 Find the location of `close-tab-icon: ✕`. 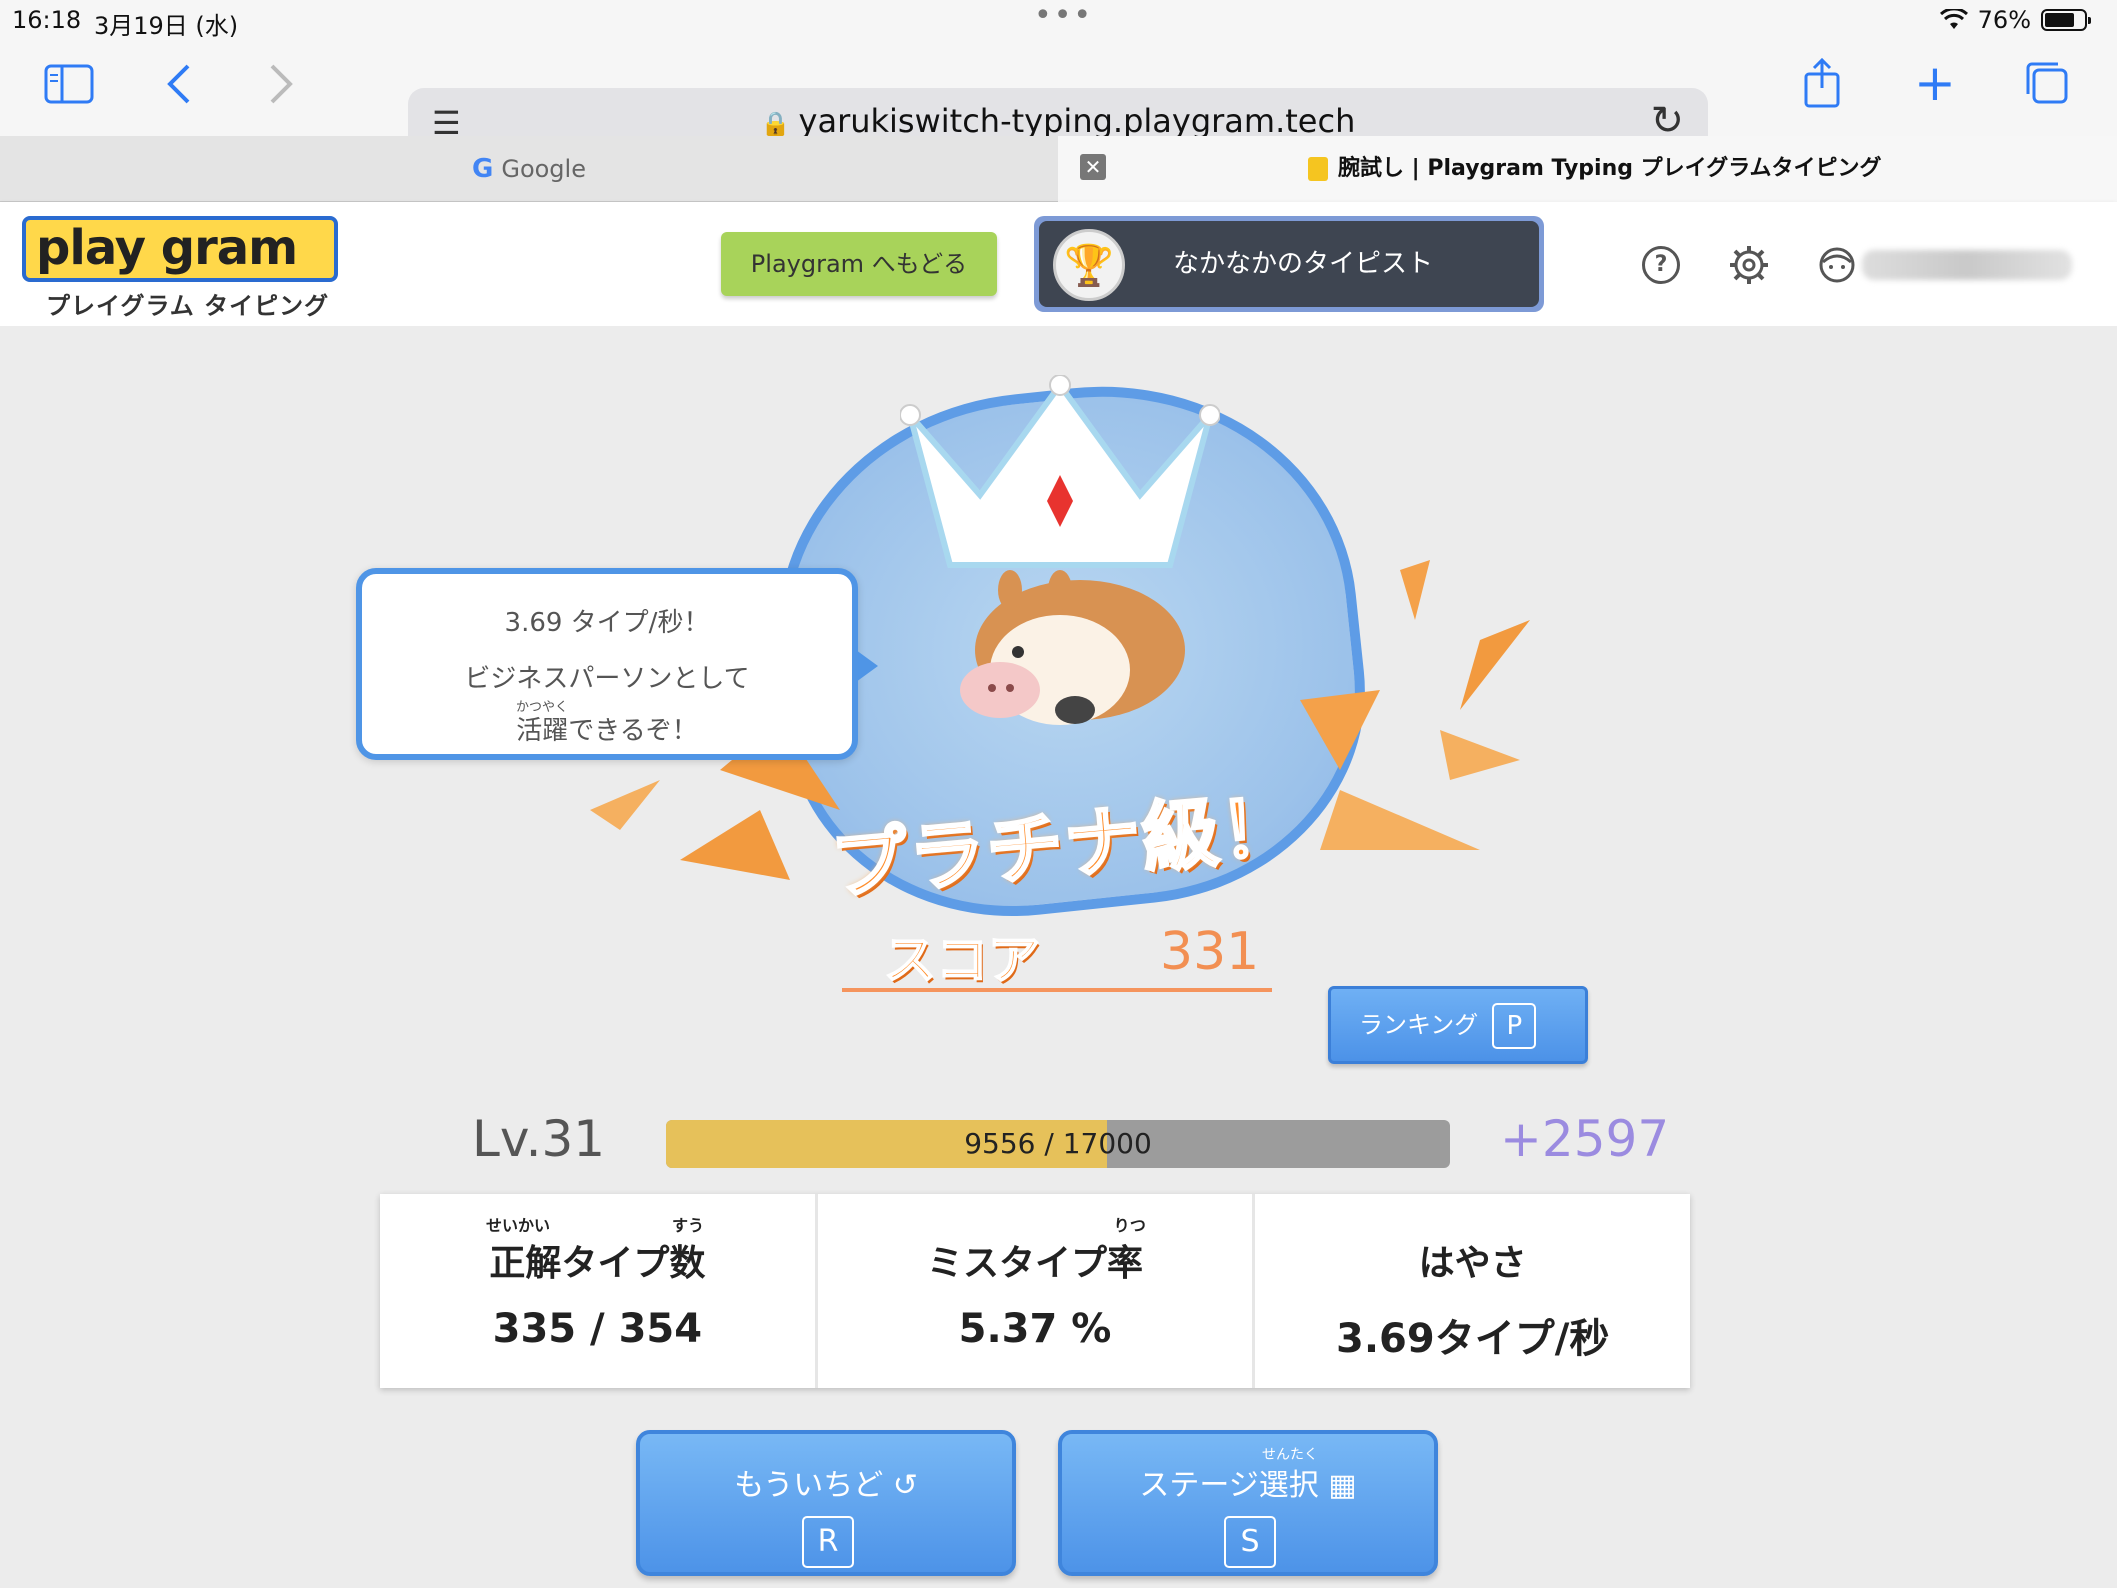

close-tab-icon: ✕ is located at coordinates (1093, 167).